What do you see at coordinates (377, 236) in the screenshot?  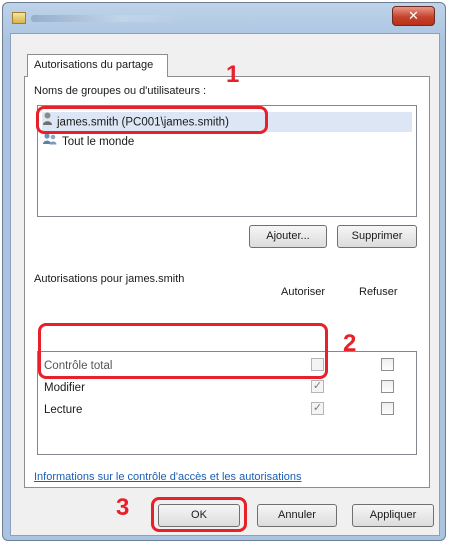 I see `remove-button: Supprimer` at bounding box center [377, 236].